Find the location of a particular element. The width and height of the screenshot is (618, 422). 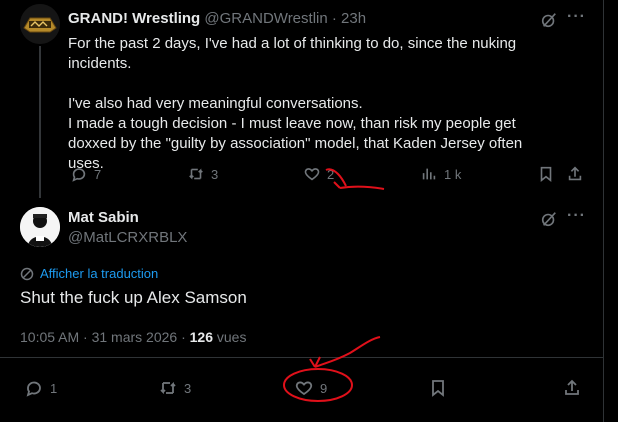

post1-bookmark-button is located at coordinates (546, 174).